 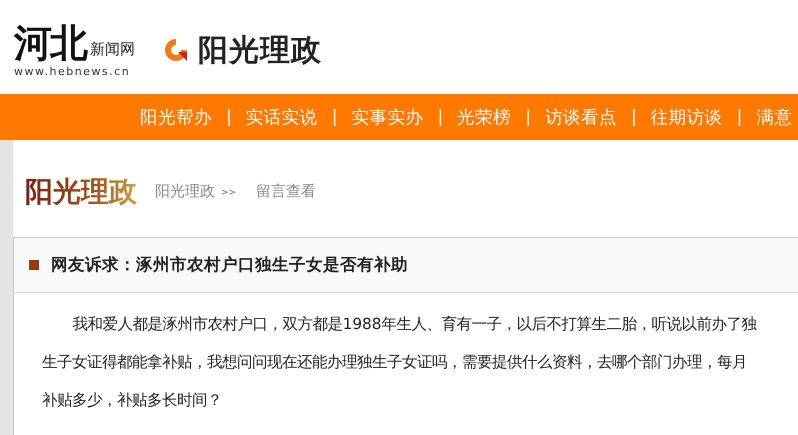 I want to click on brand-logo-text: 阳光理政, so click(x=260, y=51).